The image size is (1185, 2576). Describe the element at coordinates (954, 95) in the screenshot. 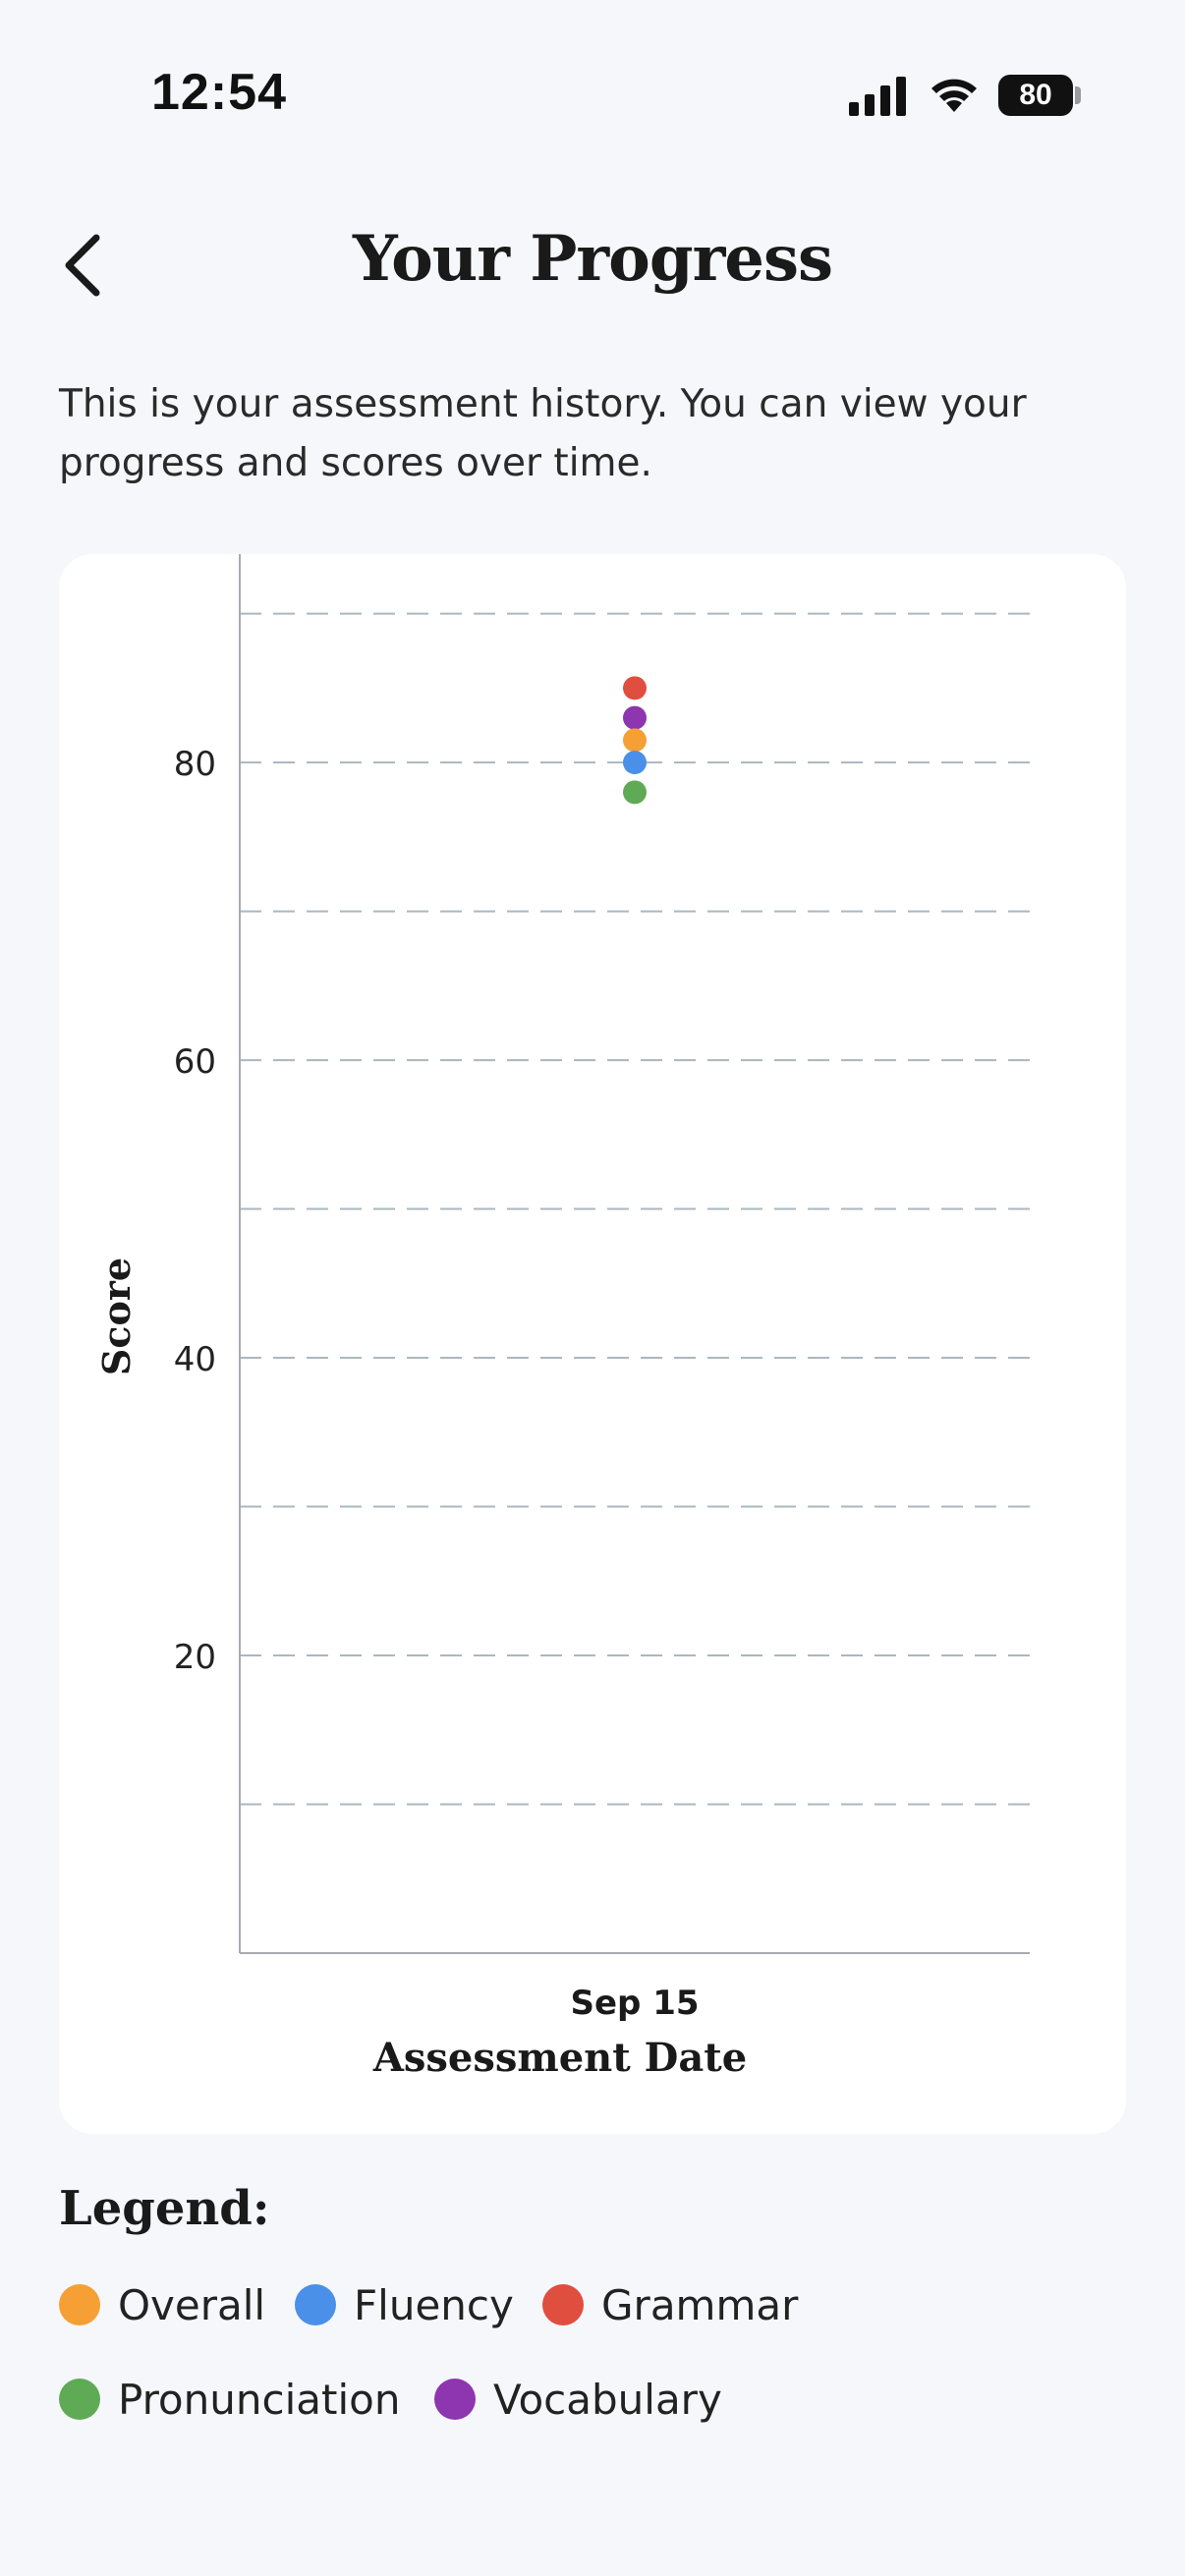

I see `wifi-icon` at that location.